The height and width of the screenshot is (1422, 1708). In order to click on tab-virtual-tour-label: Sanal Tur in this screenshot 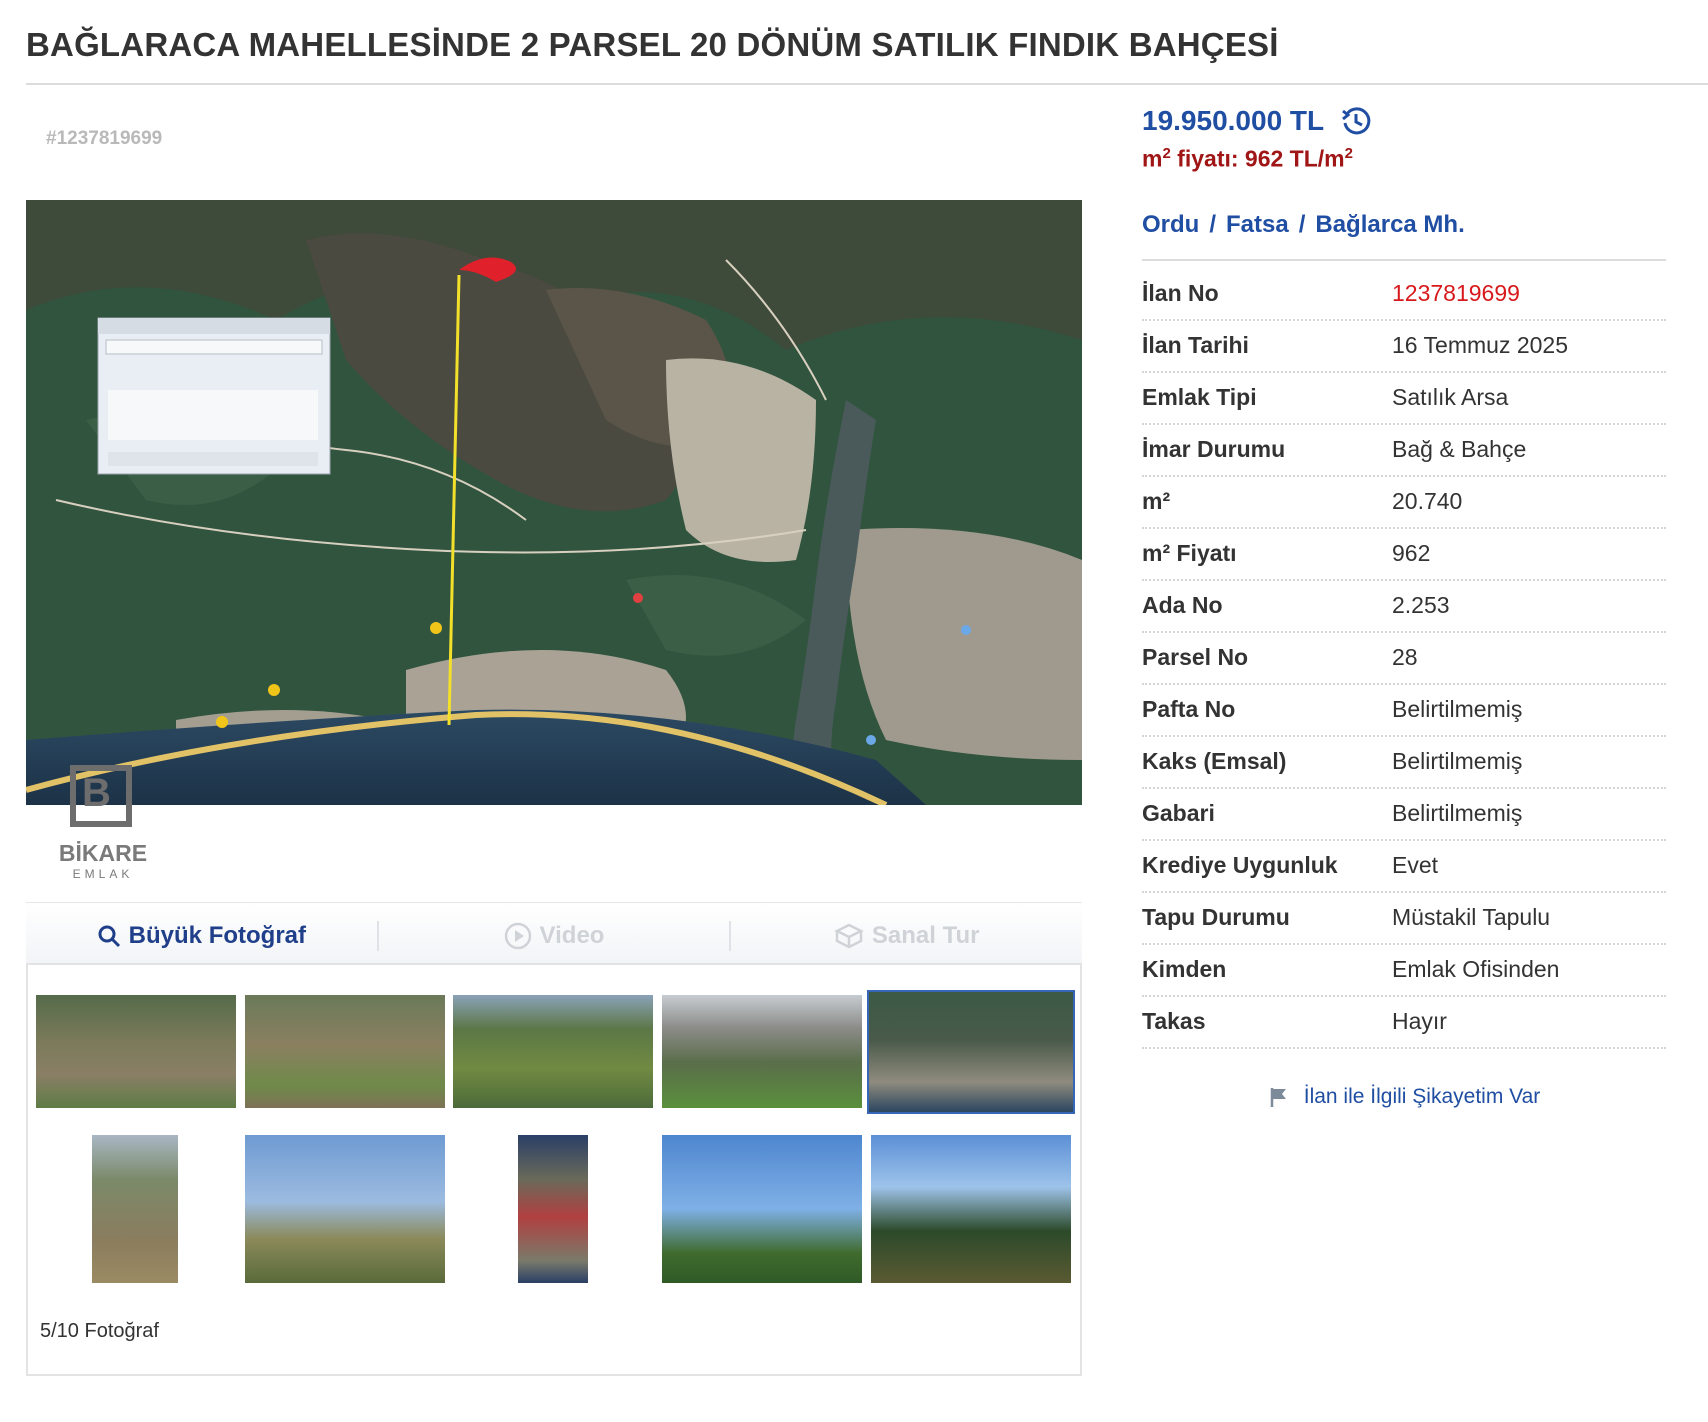, I will do `click(925, 935)`.